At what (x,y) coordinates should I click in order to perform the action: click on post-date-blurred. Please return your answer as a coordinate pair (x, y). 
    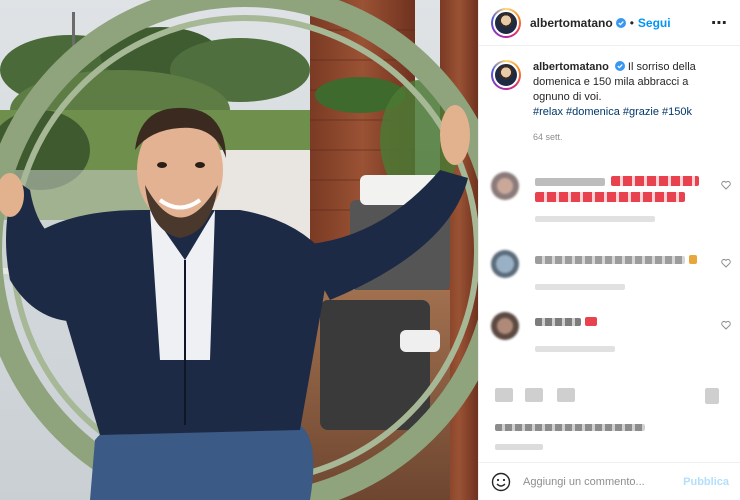
    Looking at the image, I should click on (519, 447).